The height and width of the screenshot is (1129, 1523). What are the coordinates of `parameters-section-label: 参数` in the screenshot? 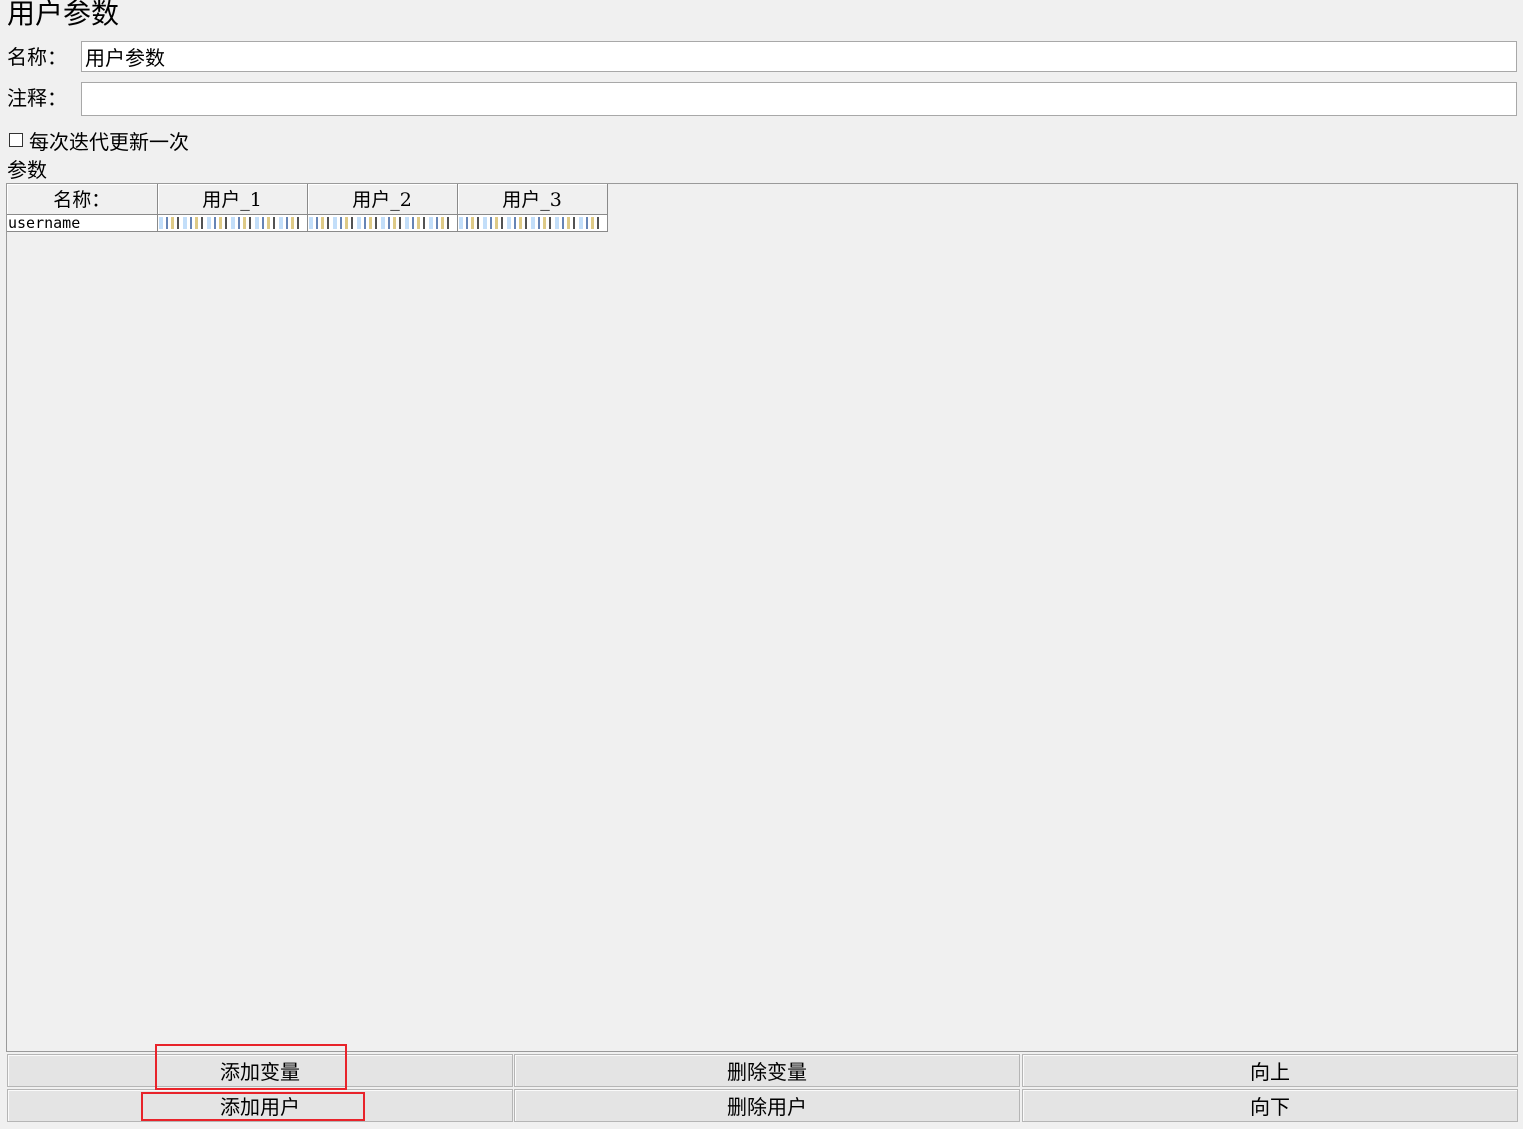 It's located at (27, 170).